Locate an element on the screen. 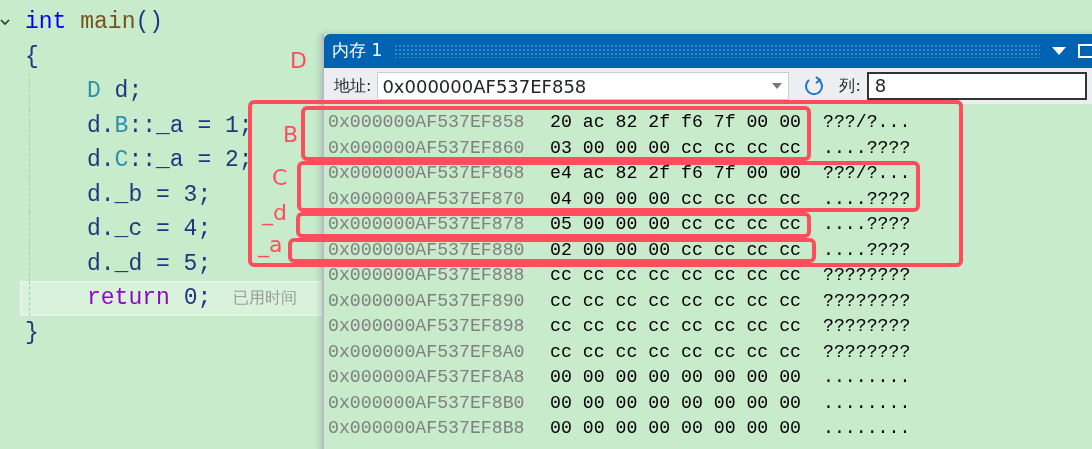 Image resolution: width=1092 pixels, height=449 pixels. memory-bytes: 20 ac 82 2f f6 7f 00 00 is located at coordinates (676, 122).